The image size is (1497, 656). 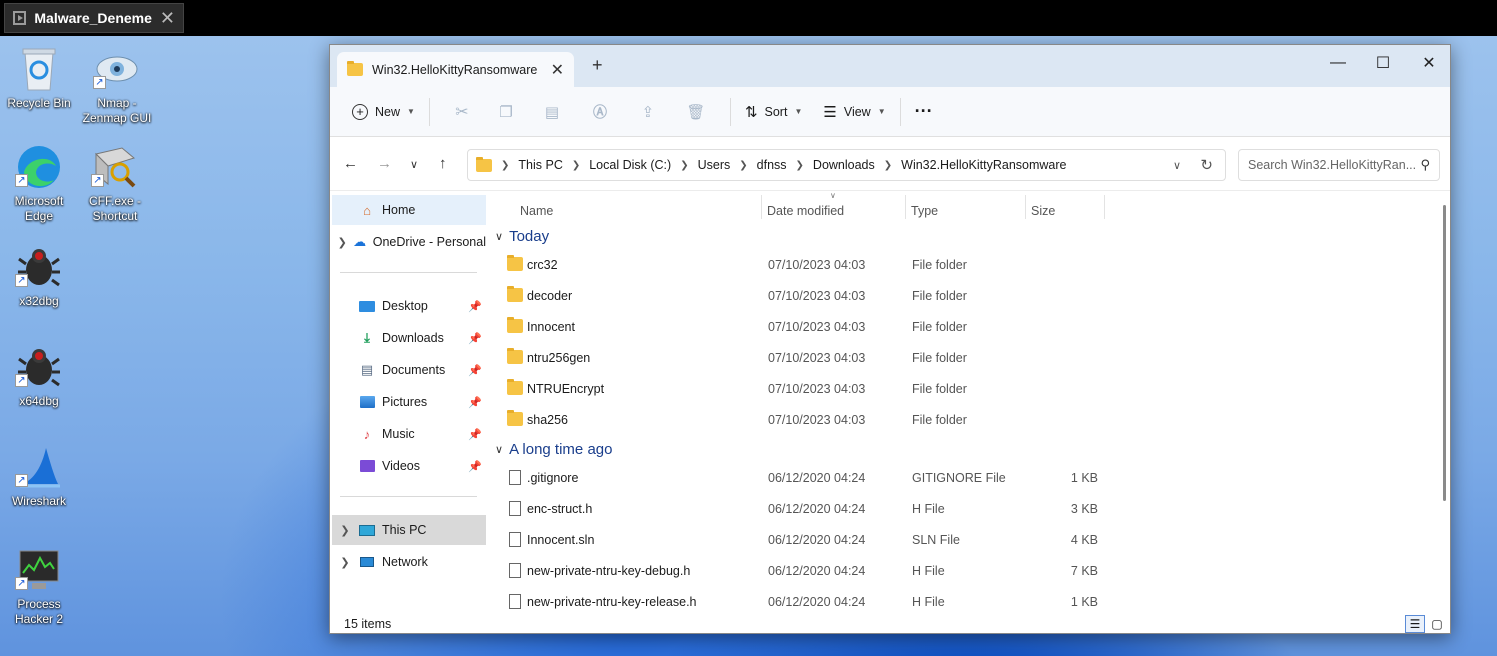 I want to click on back-arrow-icon: ←, so click(x=350, y=163).